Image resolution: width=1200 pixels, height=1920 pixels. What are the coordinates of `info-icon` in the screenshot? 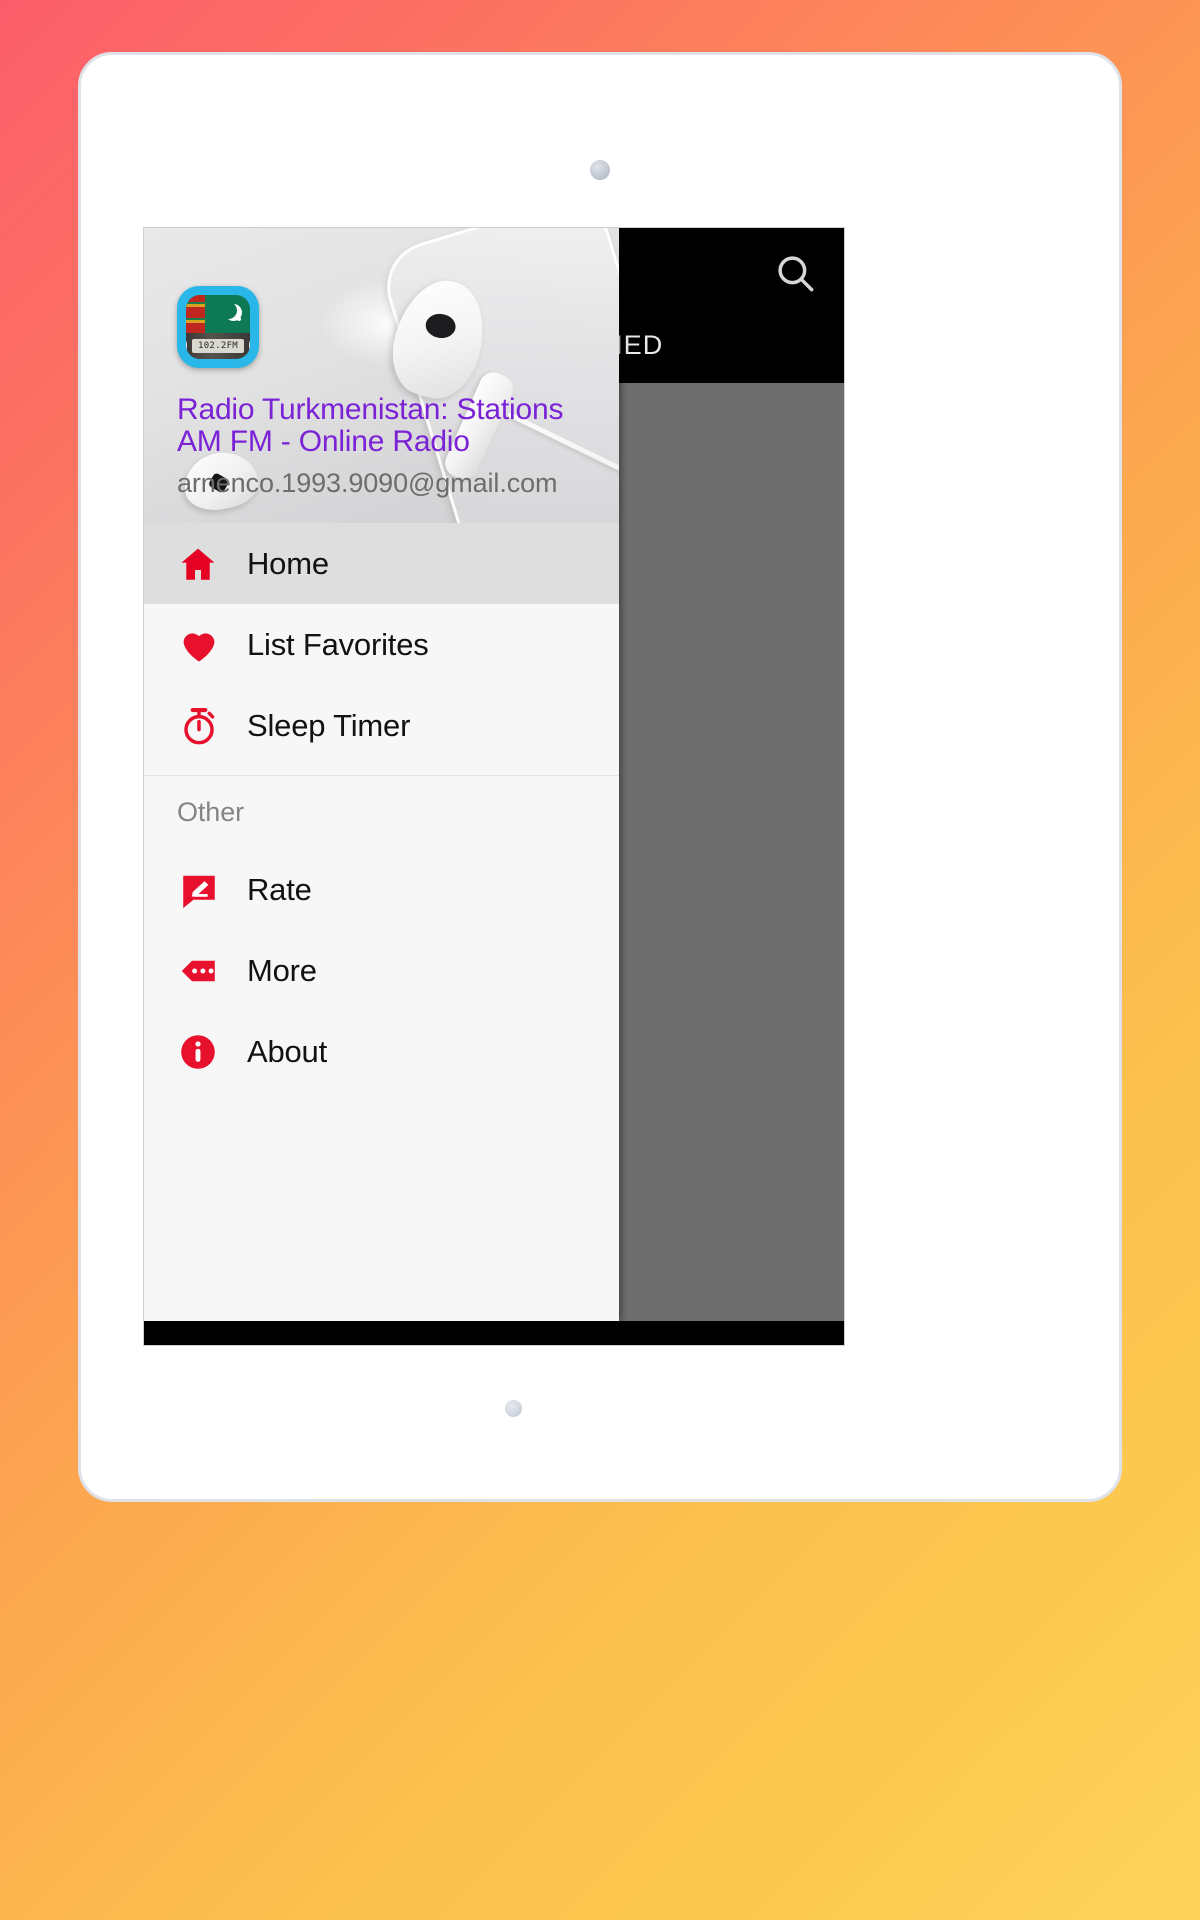 It's located at (212, 1052).